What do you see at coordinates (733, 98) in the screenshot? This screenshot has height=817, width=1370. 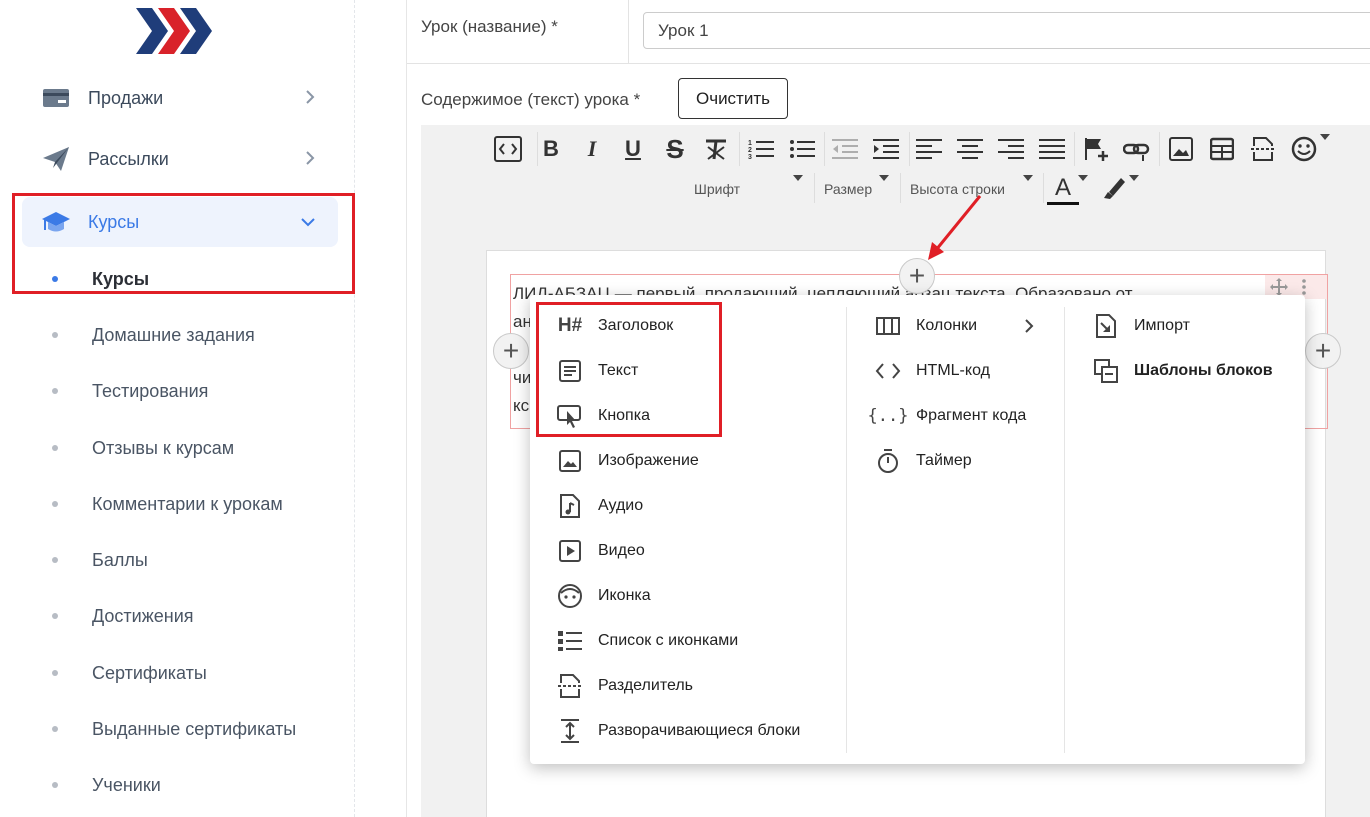 I see `clear-button: Очистить` at bounding box center [733, 98].